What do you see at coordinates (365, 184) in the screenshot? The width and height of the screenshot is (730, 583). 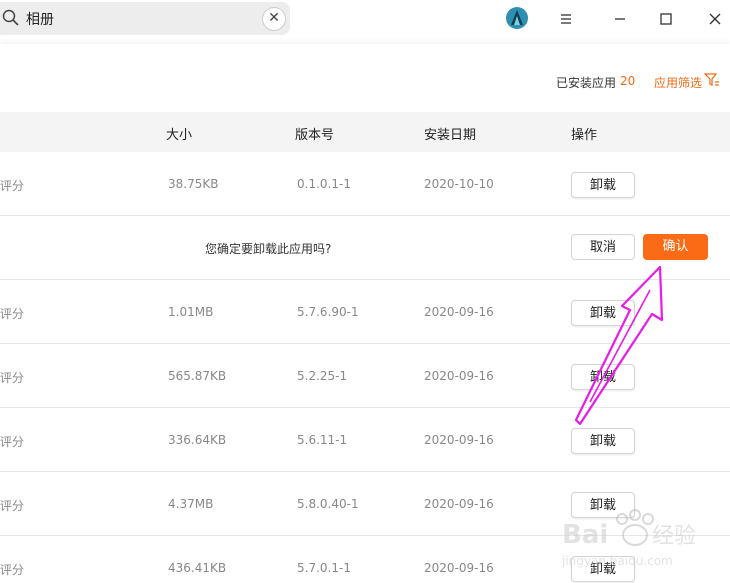 I see `table-row: 评分 38.75KB 0.1.0.1-1 2020-10-10 卸载` at bounding box center [365, 184].